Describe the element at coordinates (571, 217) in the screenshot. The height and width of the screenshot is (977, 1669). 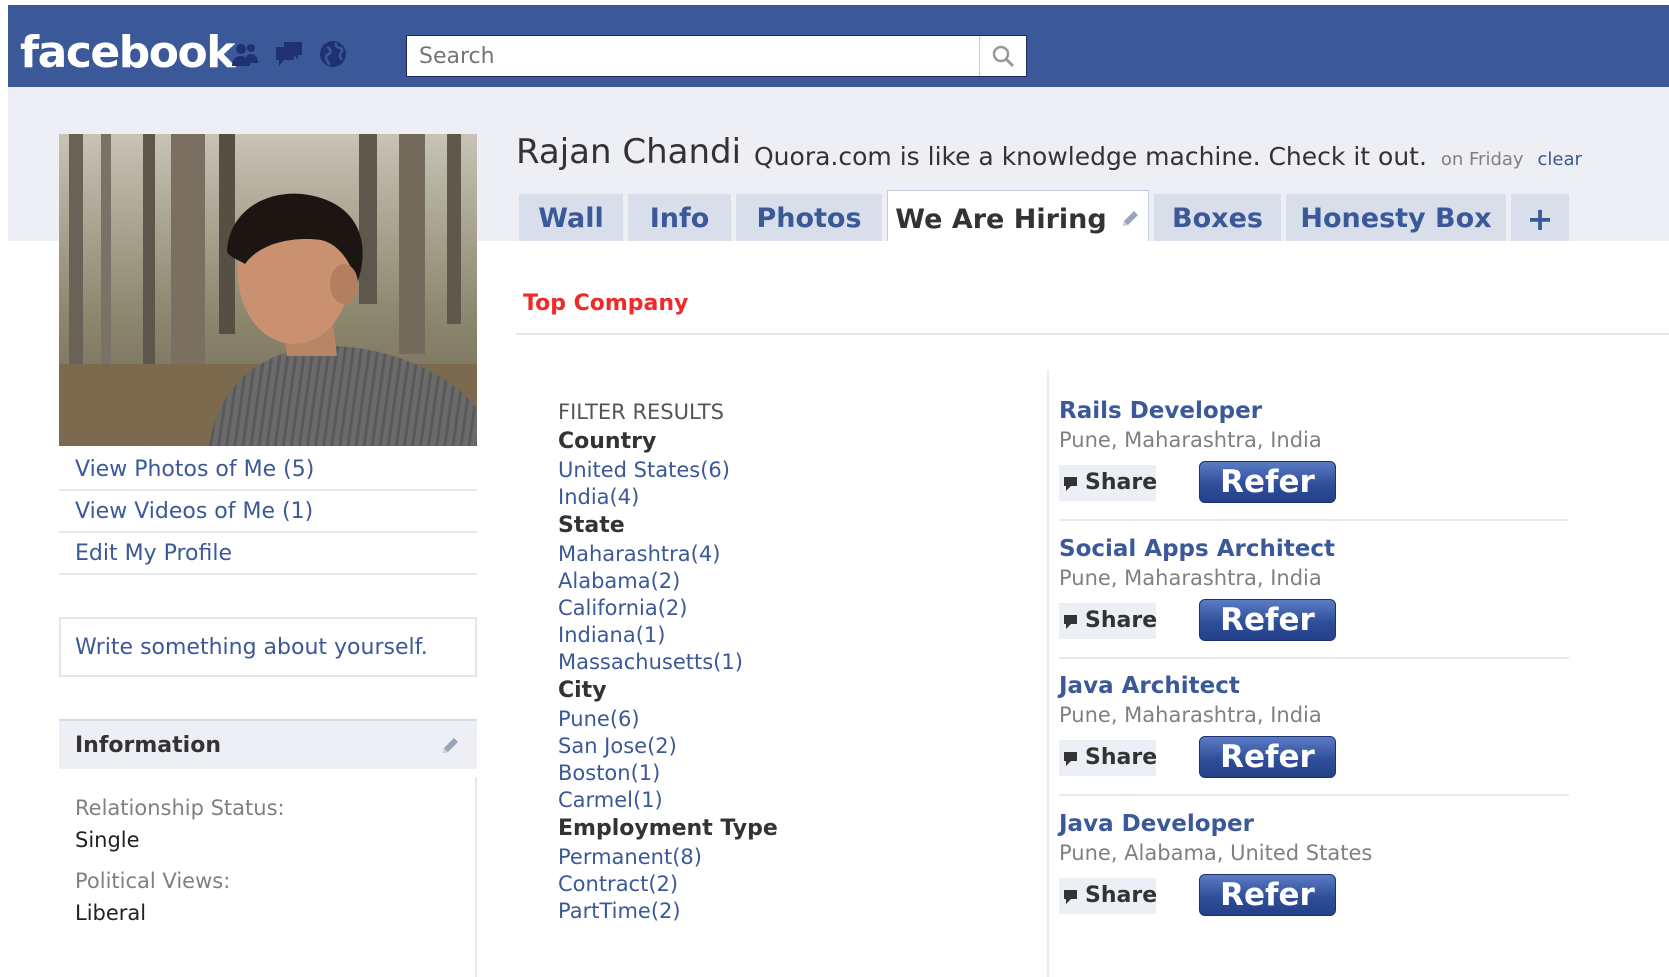
I see `tab-wall: Wall` at that location.